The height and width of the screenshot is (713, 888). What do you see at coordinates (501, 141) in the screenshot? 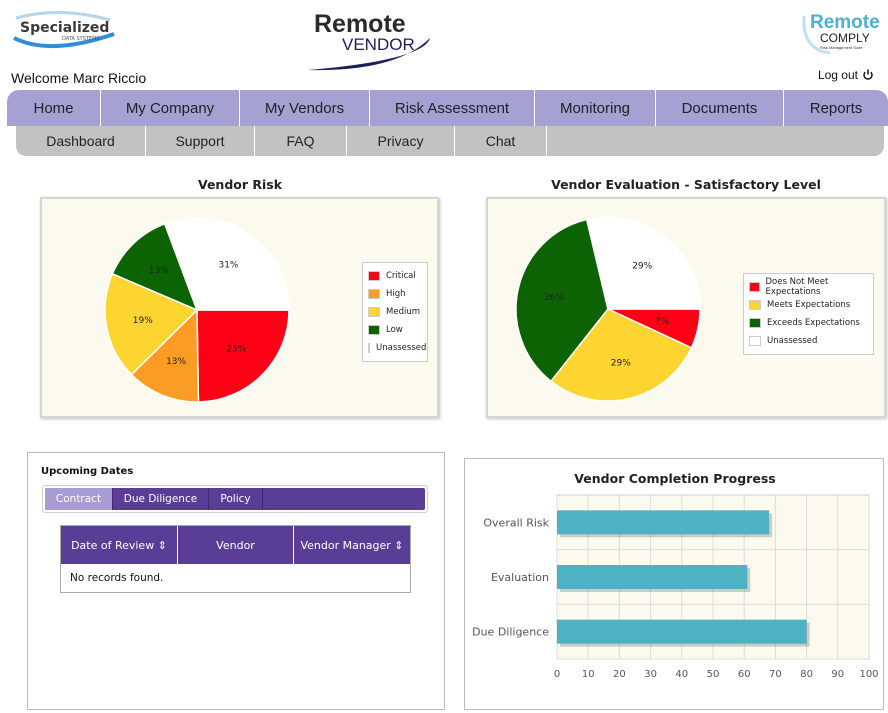
I see `subnav-chat: Chat` at bounding box center [501, 141].